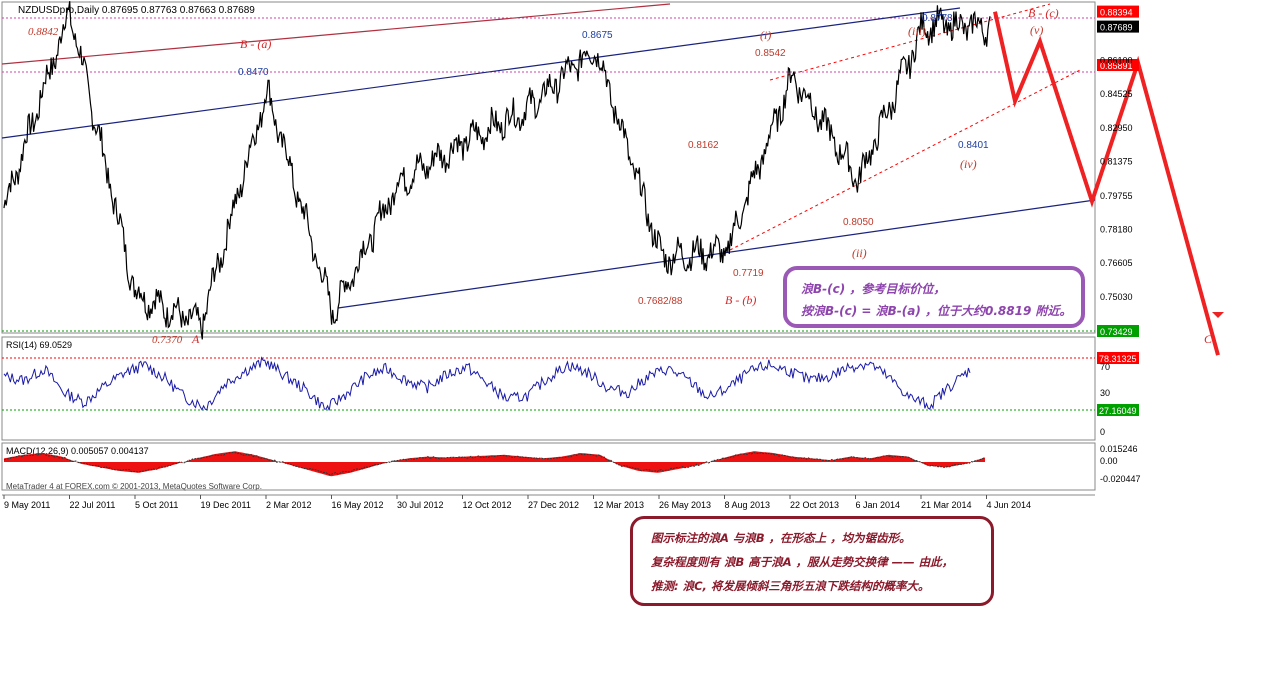 This screenshot has height=684, width=1265. I want to click on rsi-panel-title: RSI(14) 69.0529, so click(39, 345).